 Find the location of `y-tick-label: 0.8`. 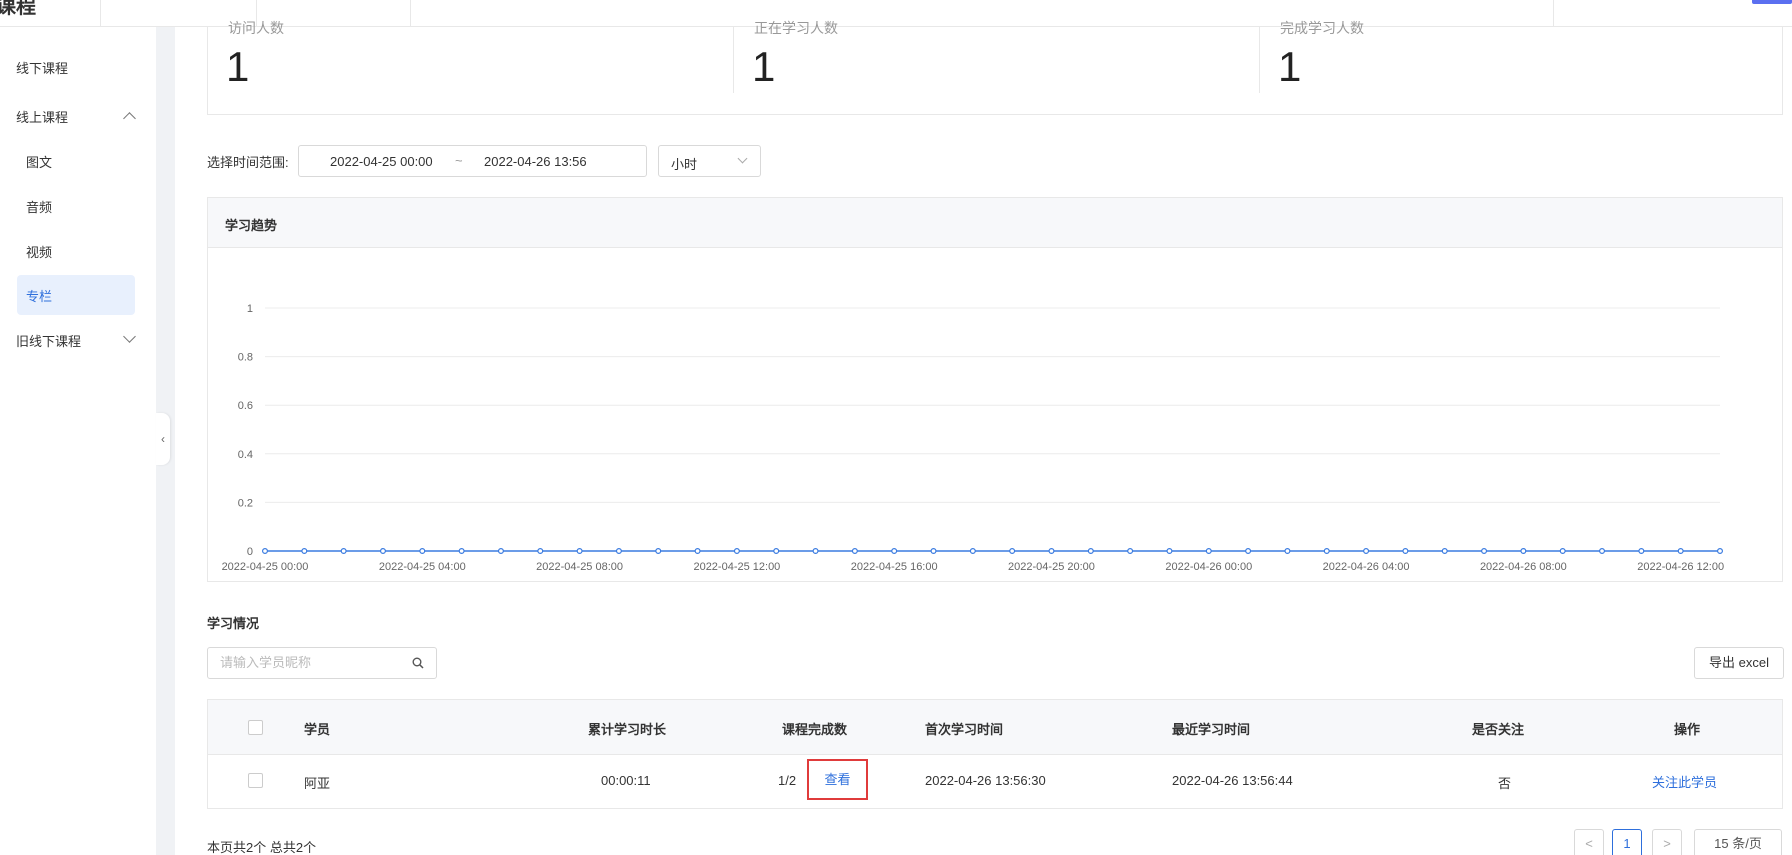

y-tick-label: 0.8 is located at coordinates (245, 358).